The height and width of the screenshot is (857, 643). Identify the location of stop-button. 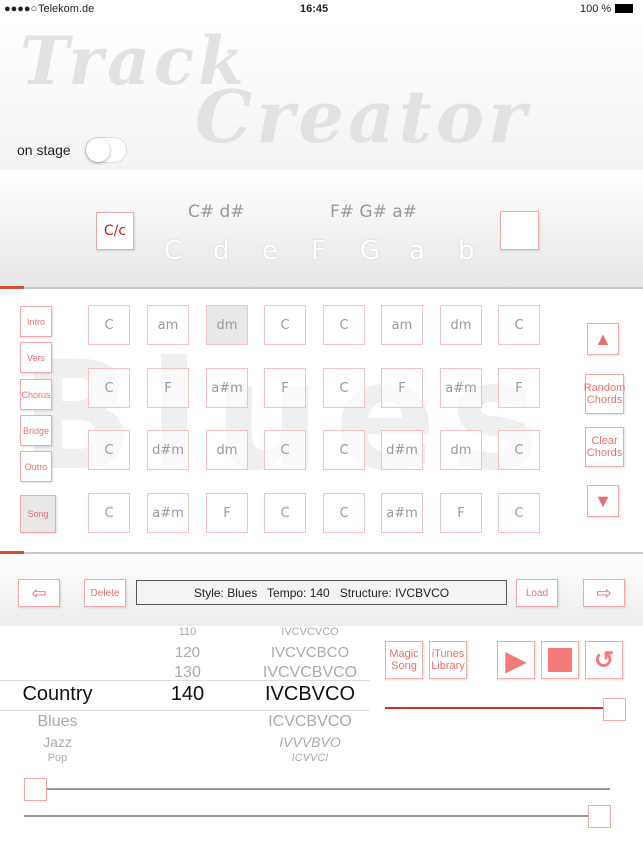
(560, 660).